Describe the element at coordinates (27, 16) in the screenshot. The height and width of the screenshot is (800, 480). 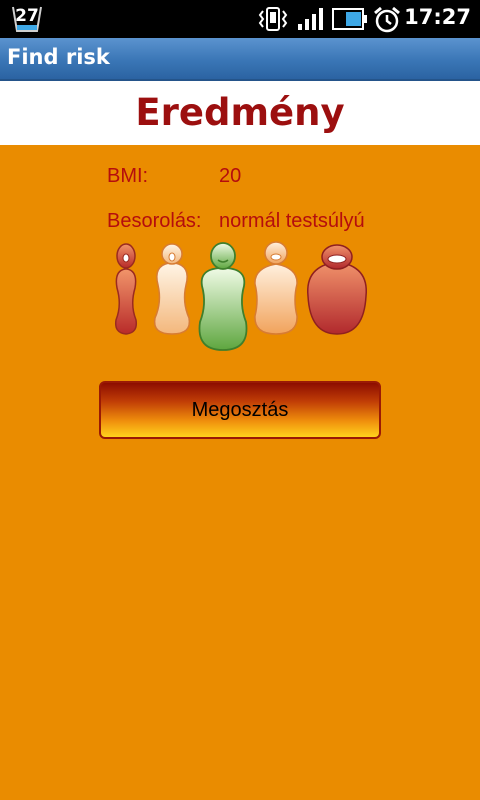
I see `notification-count: 27` at that location.